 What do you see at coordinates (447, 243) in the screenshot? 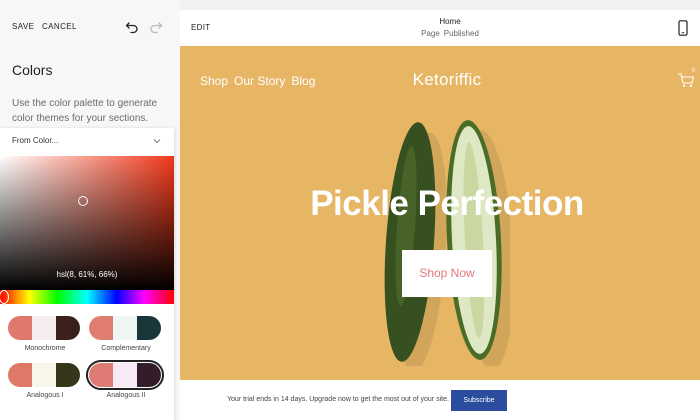
I see `pickles-image` at bounding box center [447, 243].